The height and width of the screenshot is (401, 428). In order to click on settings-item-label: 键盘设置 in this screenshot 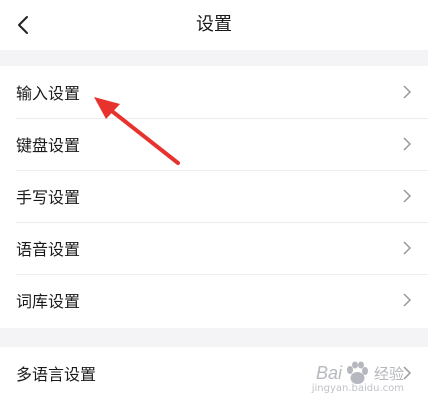, I will do `click(48, 145)`.